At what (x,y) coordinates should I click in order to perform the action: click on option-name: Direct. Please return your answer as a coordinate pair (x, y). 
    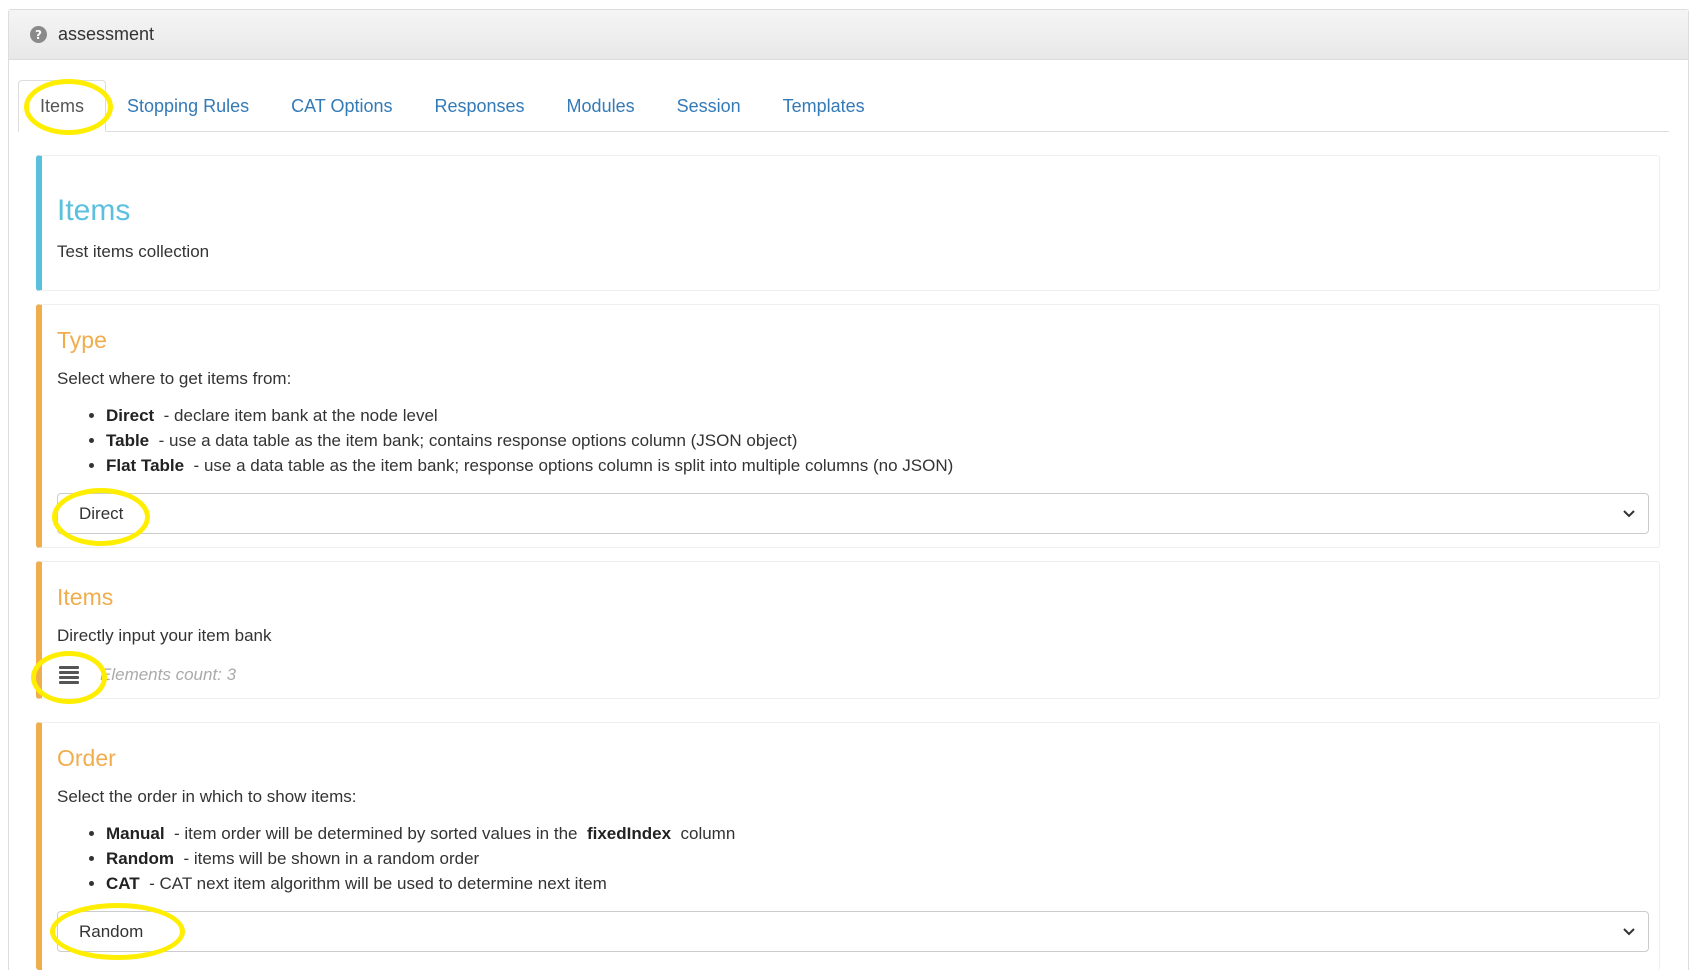
    Looking at the image, I should click on (130, 415).